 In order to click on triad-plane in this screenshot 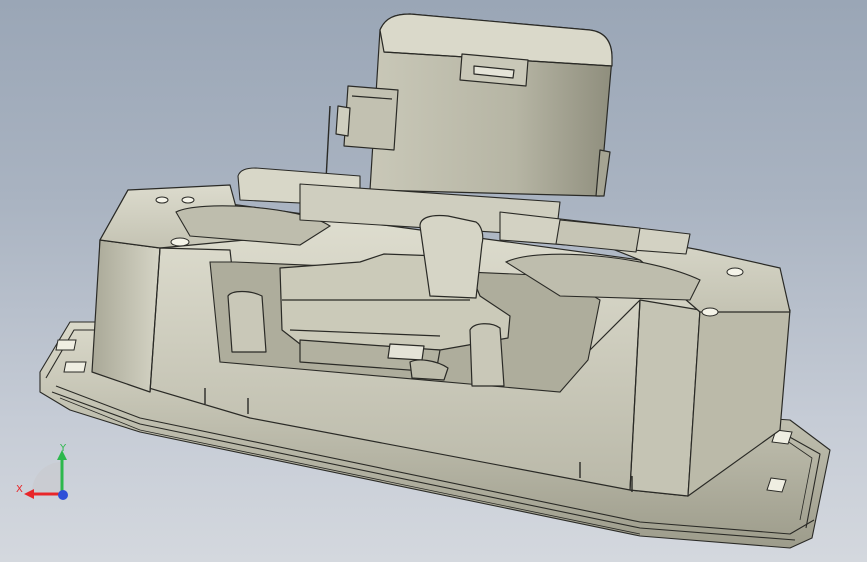, I will do `click(47, 477)`.